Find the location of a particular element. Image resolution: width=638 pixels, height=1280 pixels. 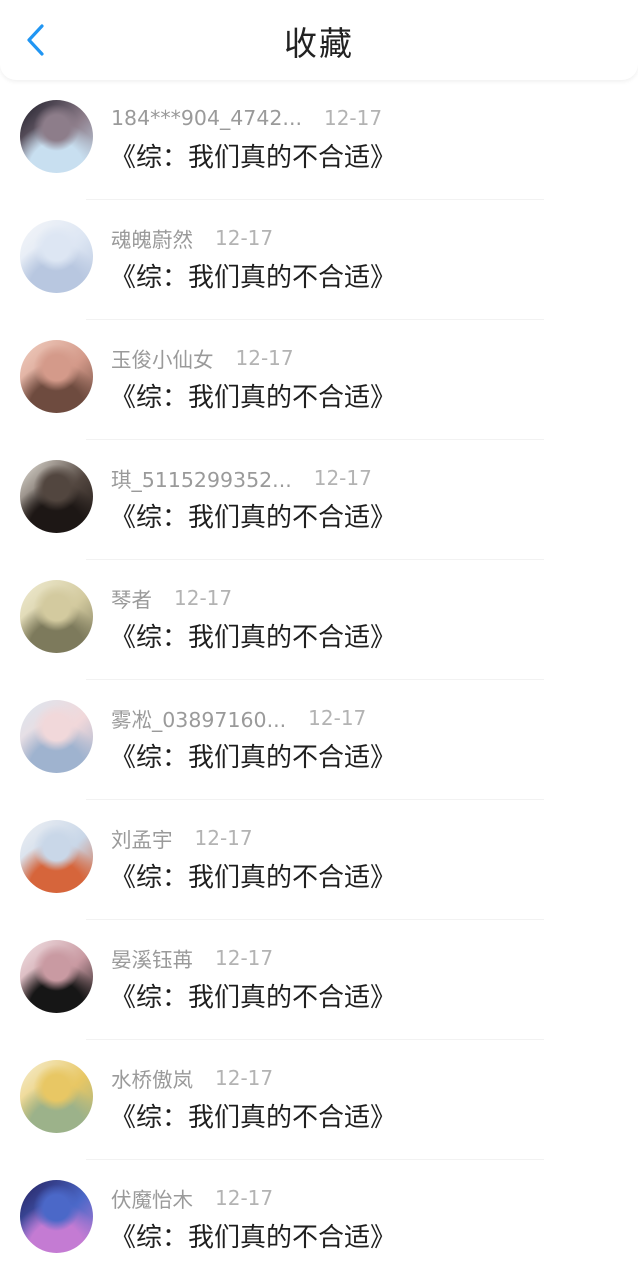

list-item: 水桥傲岚 12-17 《综：我们真的不合适》 is located at coordinates (319, 1100).